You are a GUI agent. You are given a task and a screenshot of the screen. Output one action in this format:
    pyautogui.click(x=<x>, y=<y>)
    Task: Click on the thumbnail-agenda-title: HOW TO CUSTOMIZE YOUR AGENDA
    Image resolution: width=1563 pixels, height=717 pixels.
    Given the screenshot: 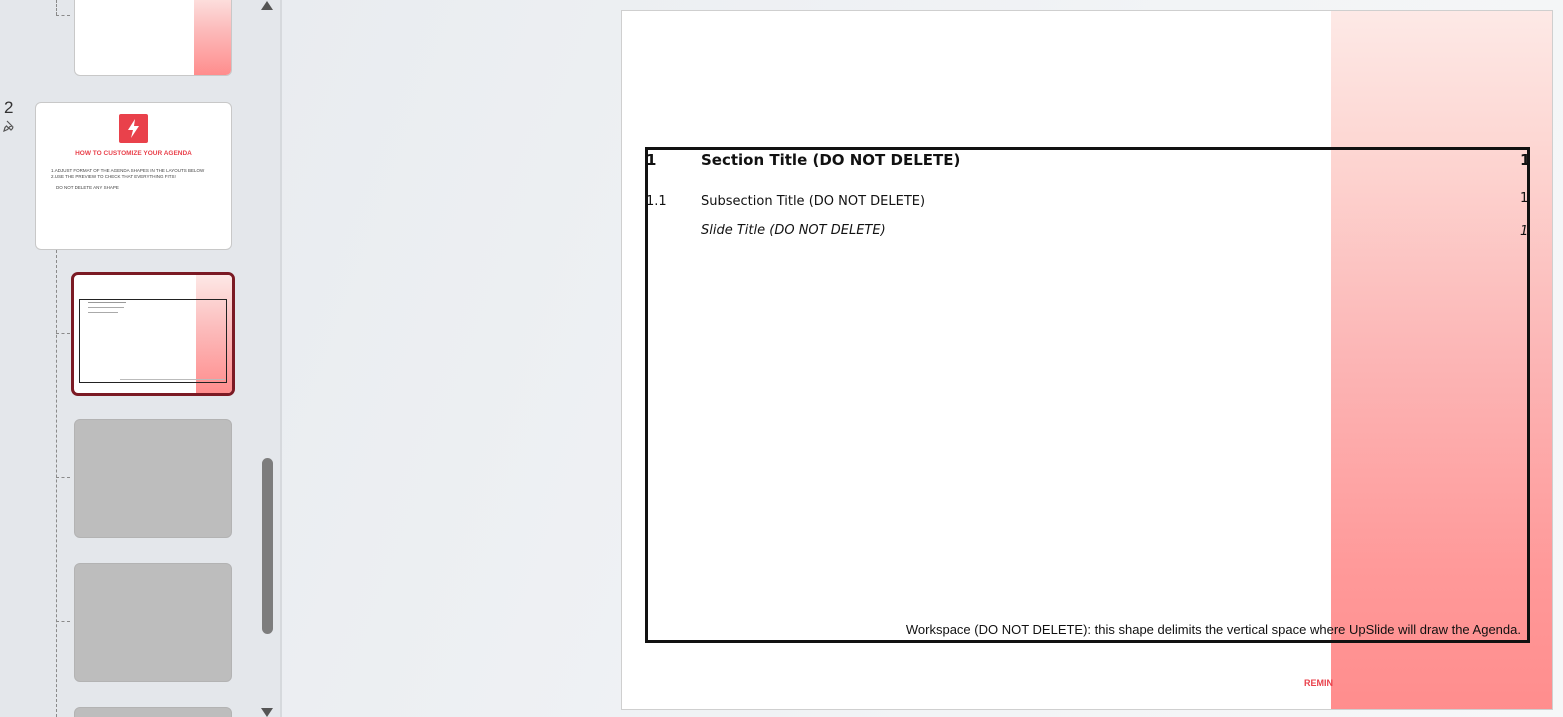 What is the action you would take?
    pyautogui.click(x=133, y=153)
    